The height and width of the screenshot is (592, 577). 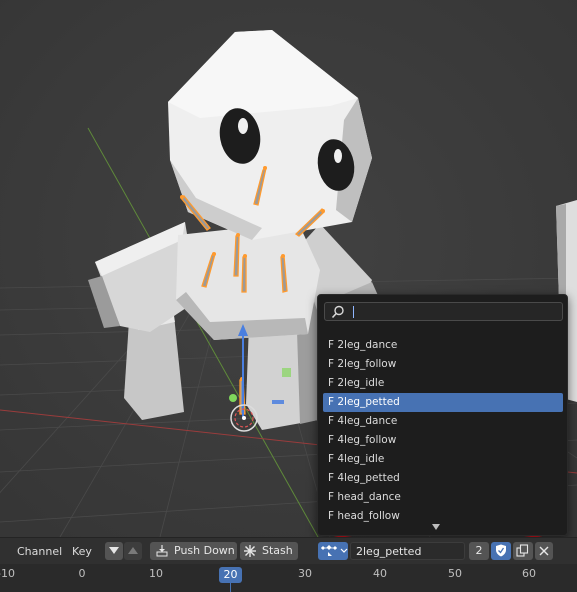 I want to click on action-name-field: 2leg_petted, so click(x=407, y=551).